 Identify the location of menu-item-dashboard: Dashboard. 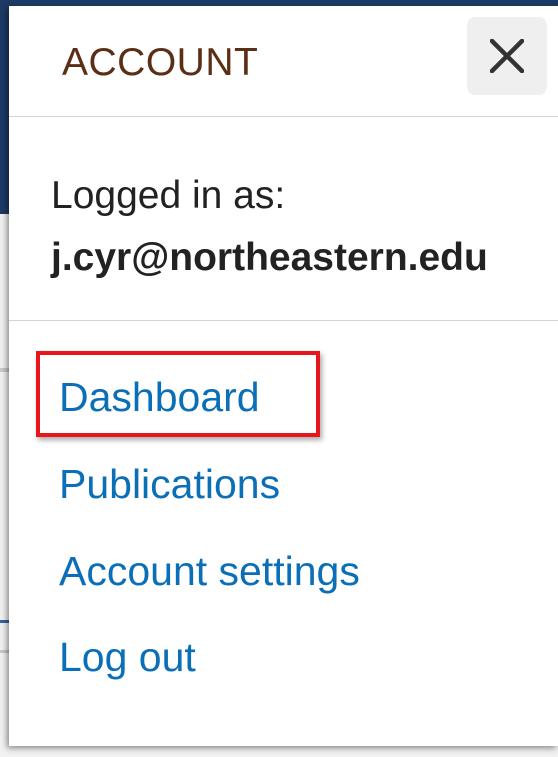
(159, 397).